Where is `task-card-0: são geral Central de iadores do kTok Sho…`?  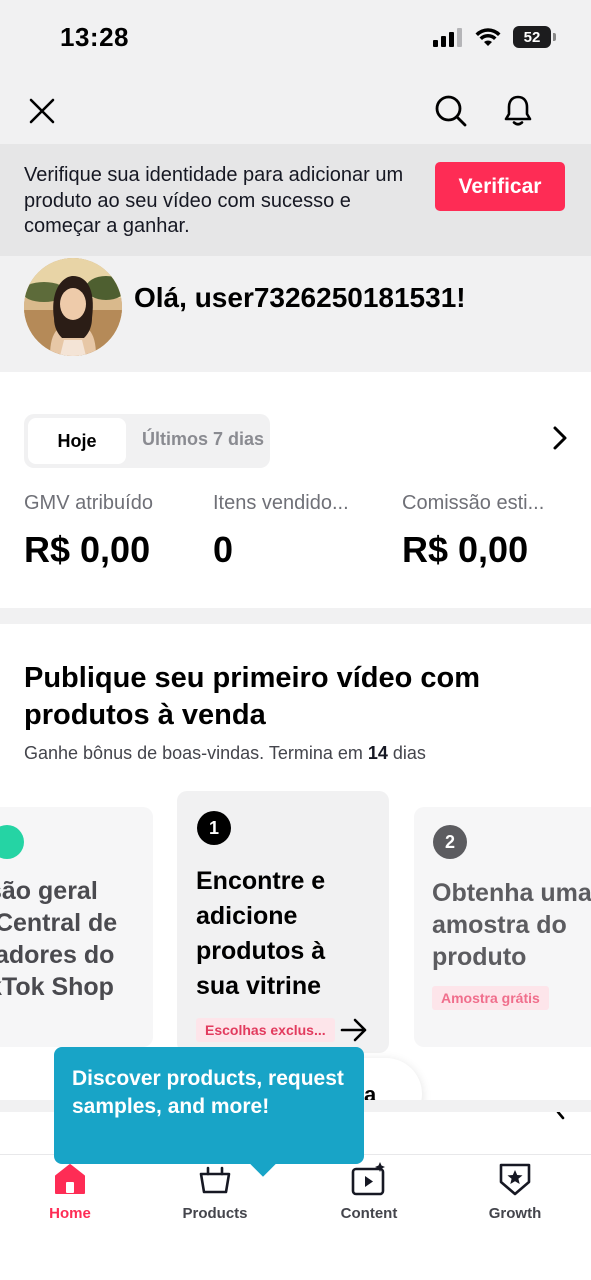
task-card-0: são geral Central de iadores do kTok Sho… is located at coordinates (76, 927).